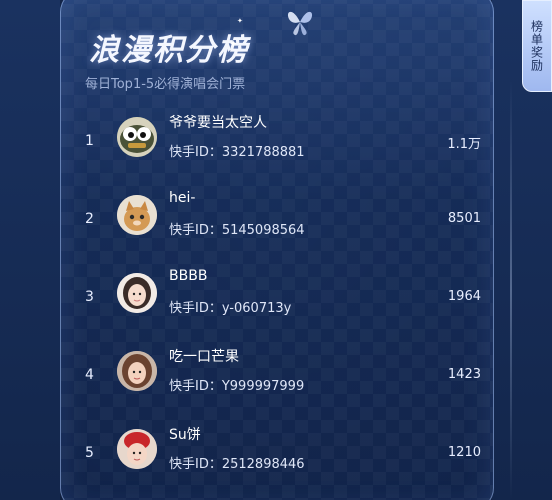  Describe the element at coordinates (218, 123) in the screenshot. I see `user-name: 爷爷要当太空人` at that location.